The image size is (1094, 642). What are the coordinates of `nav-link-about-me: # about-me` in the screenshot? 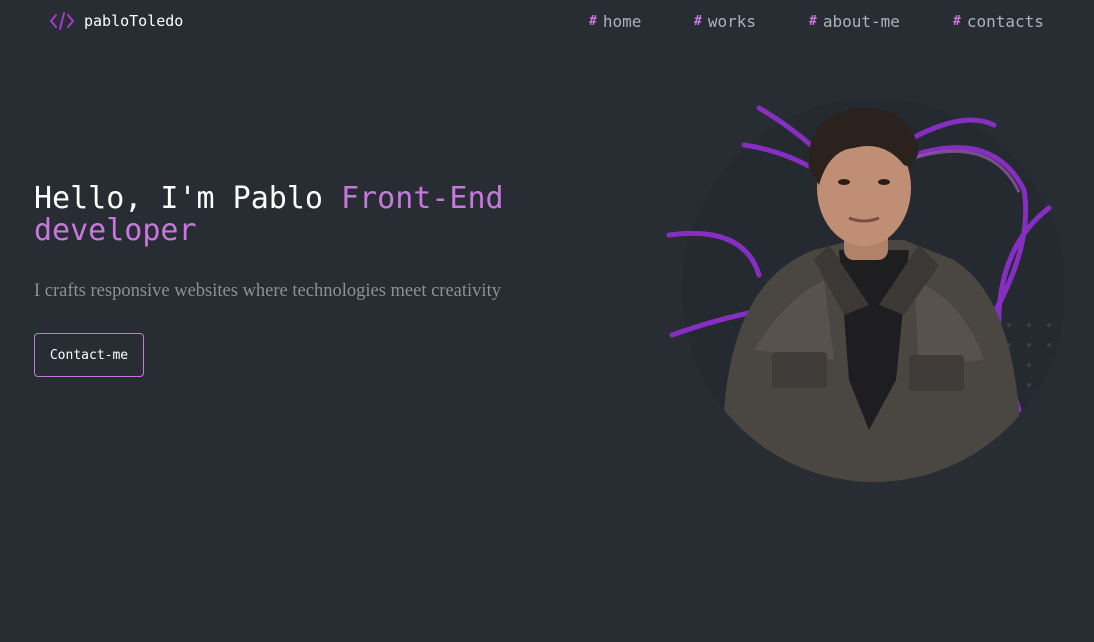 It's located at (854, 21).